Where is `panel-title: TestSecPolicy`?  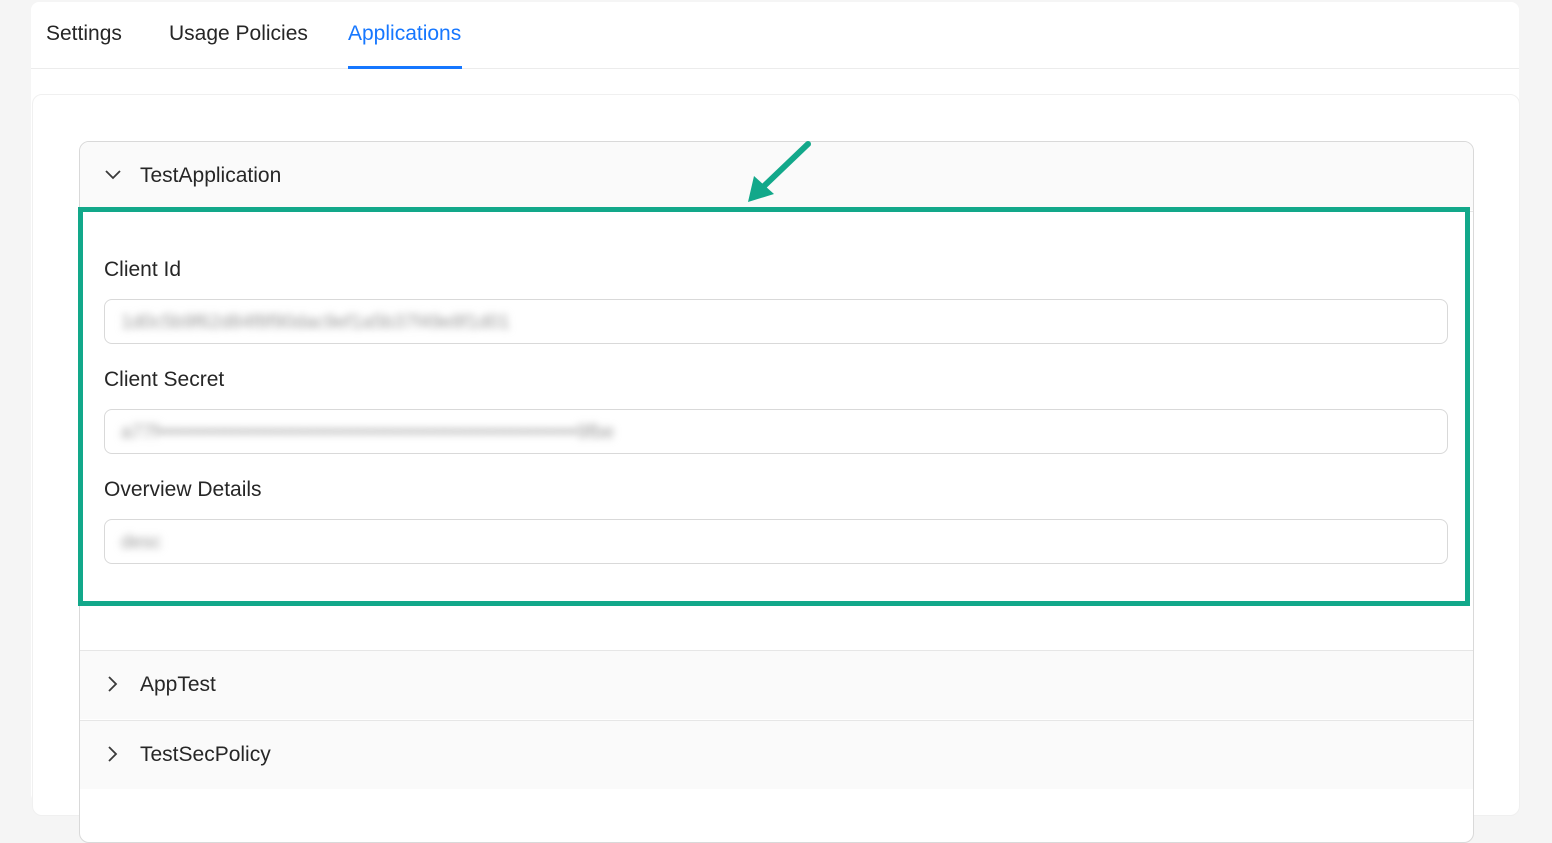 panel-title: TestSecPolicy is located at coordinates (205, 754).